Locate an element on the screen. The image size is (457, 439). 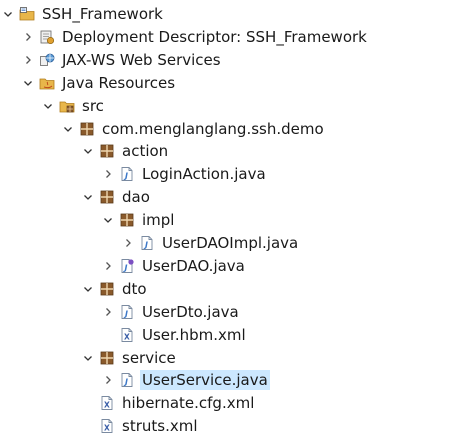
tree-item-pkg-impl: impl is located at coordinates (139, 220).